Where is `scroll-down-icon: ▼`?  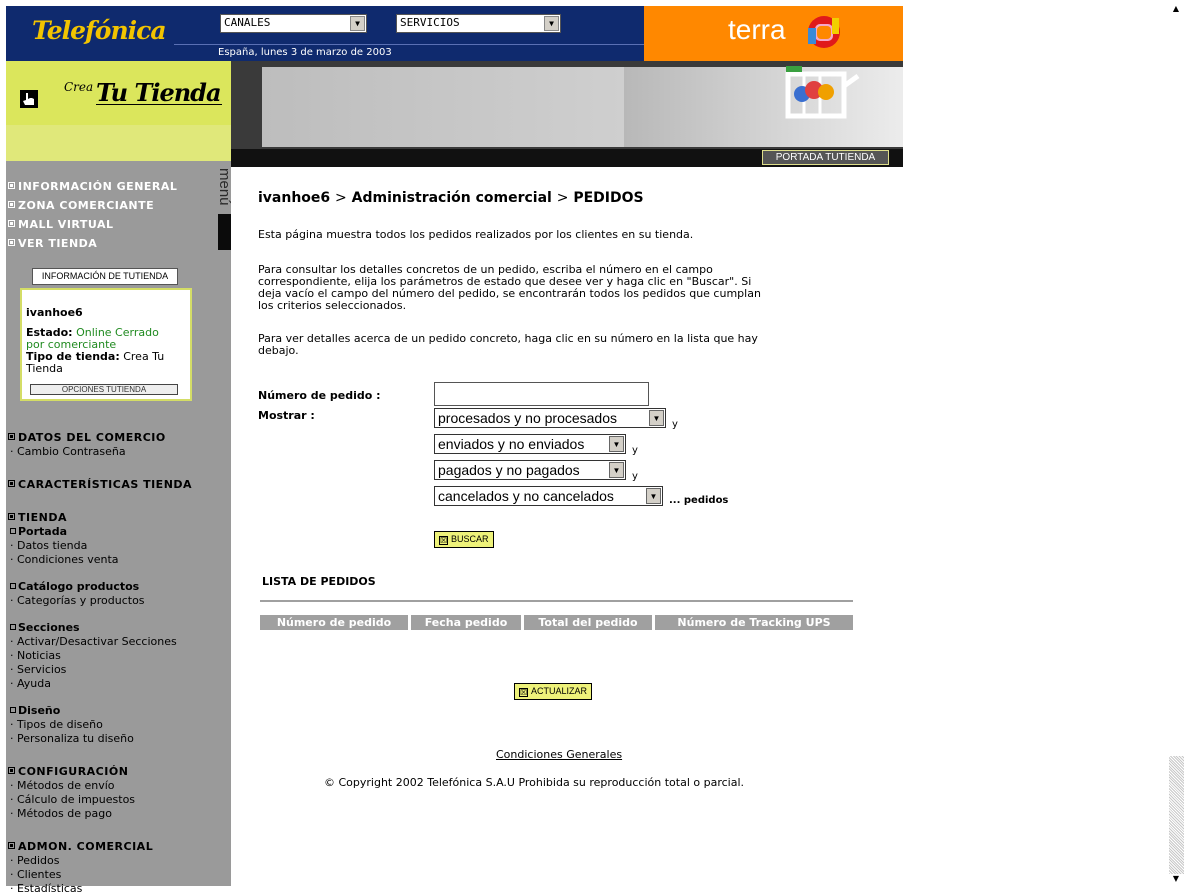
scroll-down-icon: ▼ is located at coordinates (1176, 880).